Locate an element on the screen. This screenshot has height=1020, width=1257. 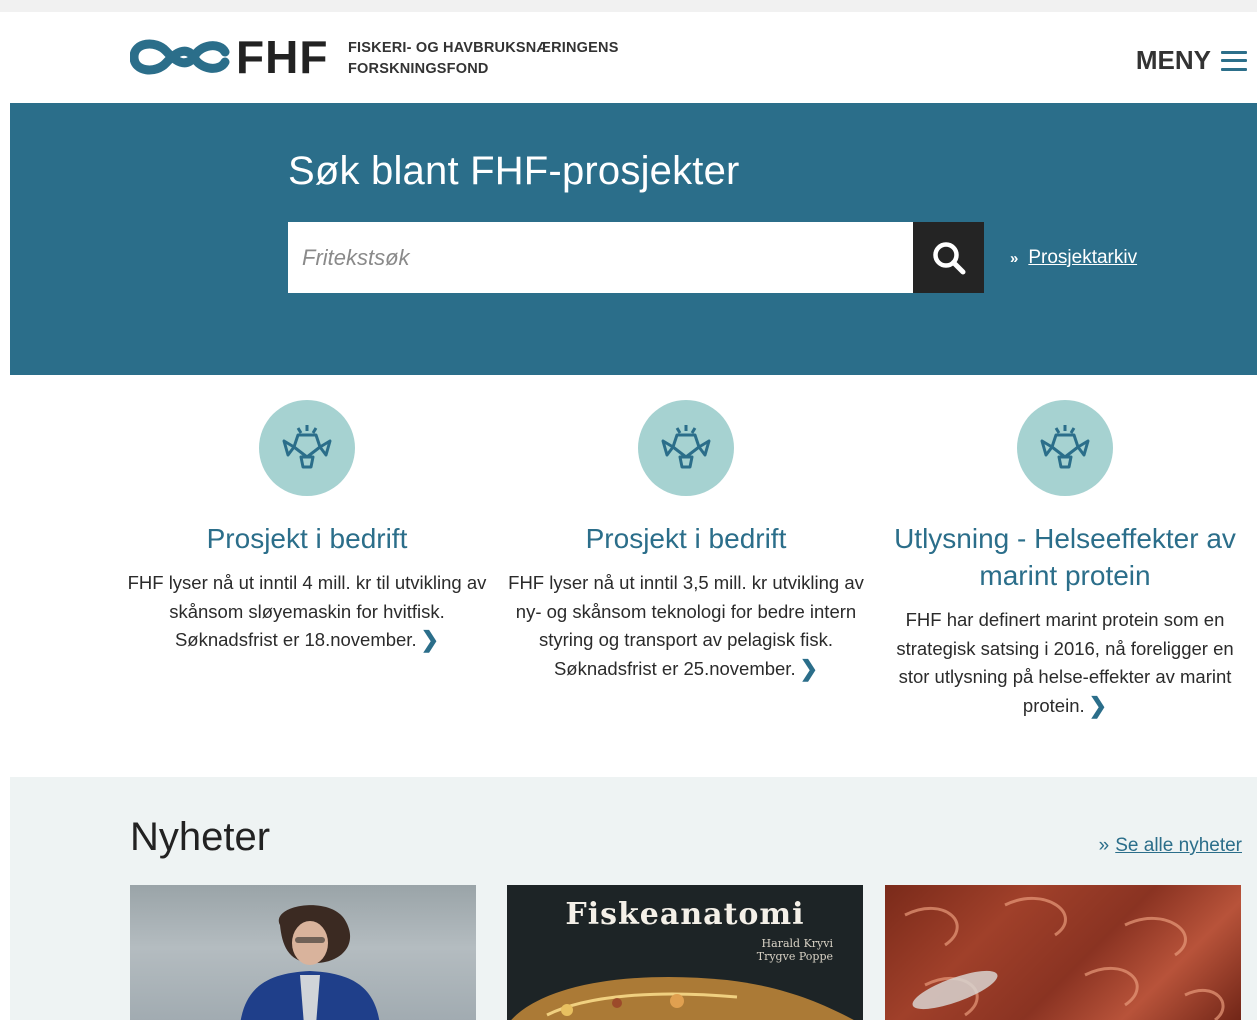
tagline-line-2: FORSKNINGSFOND is located at coordinates (418, 69).